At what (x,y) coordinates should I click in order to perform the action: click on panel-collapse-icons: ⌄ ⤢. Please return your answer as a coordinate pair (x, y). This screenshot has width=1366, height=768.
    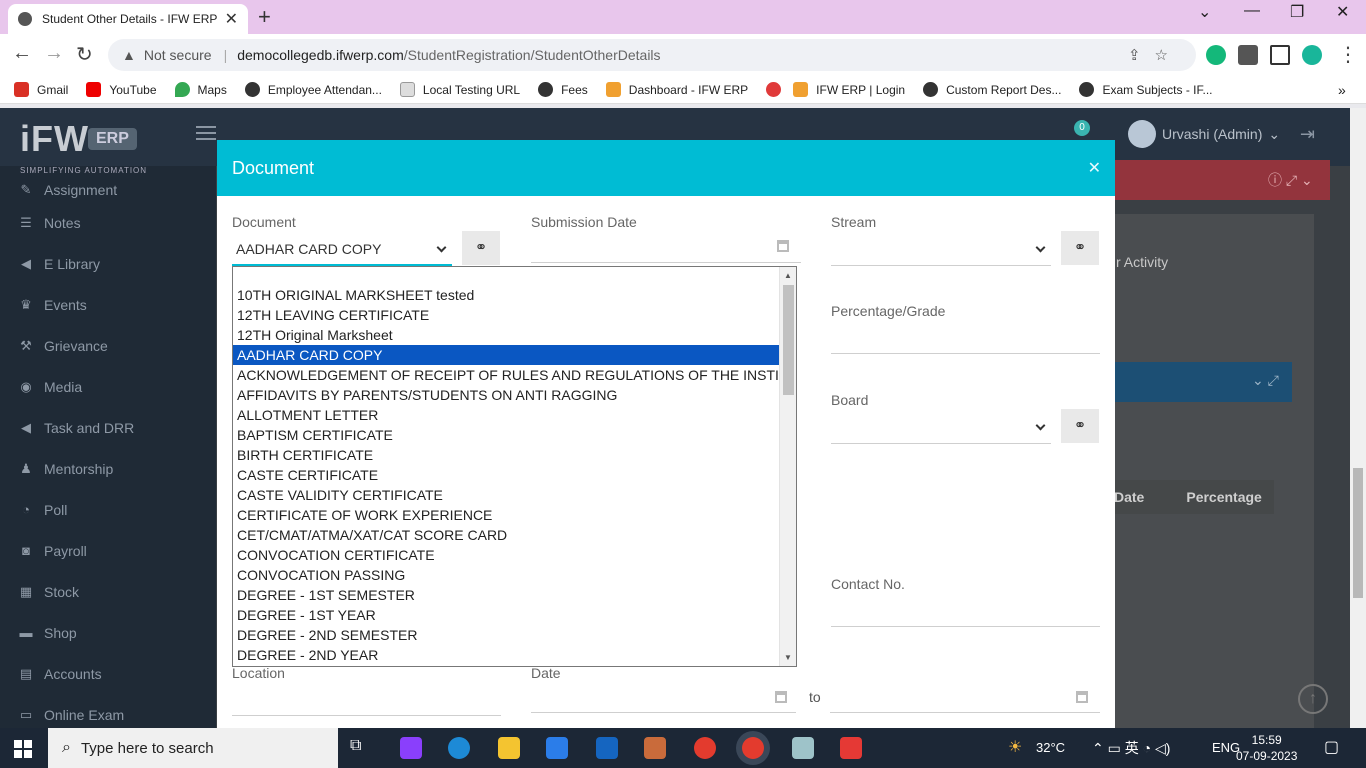
    Looking at the image, I should click on (1265, 380).